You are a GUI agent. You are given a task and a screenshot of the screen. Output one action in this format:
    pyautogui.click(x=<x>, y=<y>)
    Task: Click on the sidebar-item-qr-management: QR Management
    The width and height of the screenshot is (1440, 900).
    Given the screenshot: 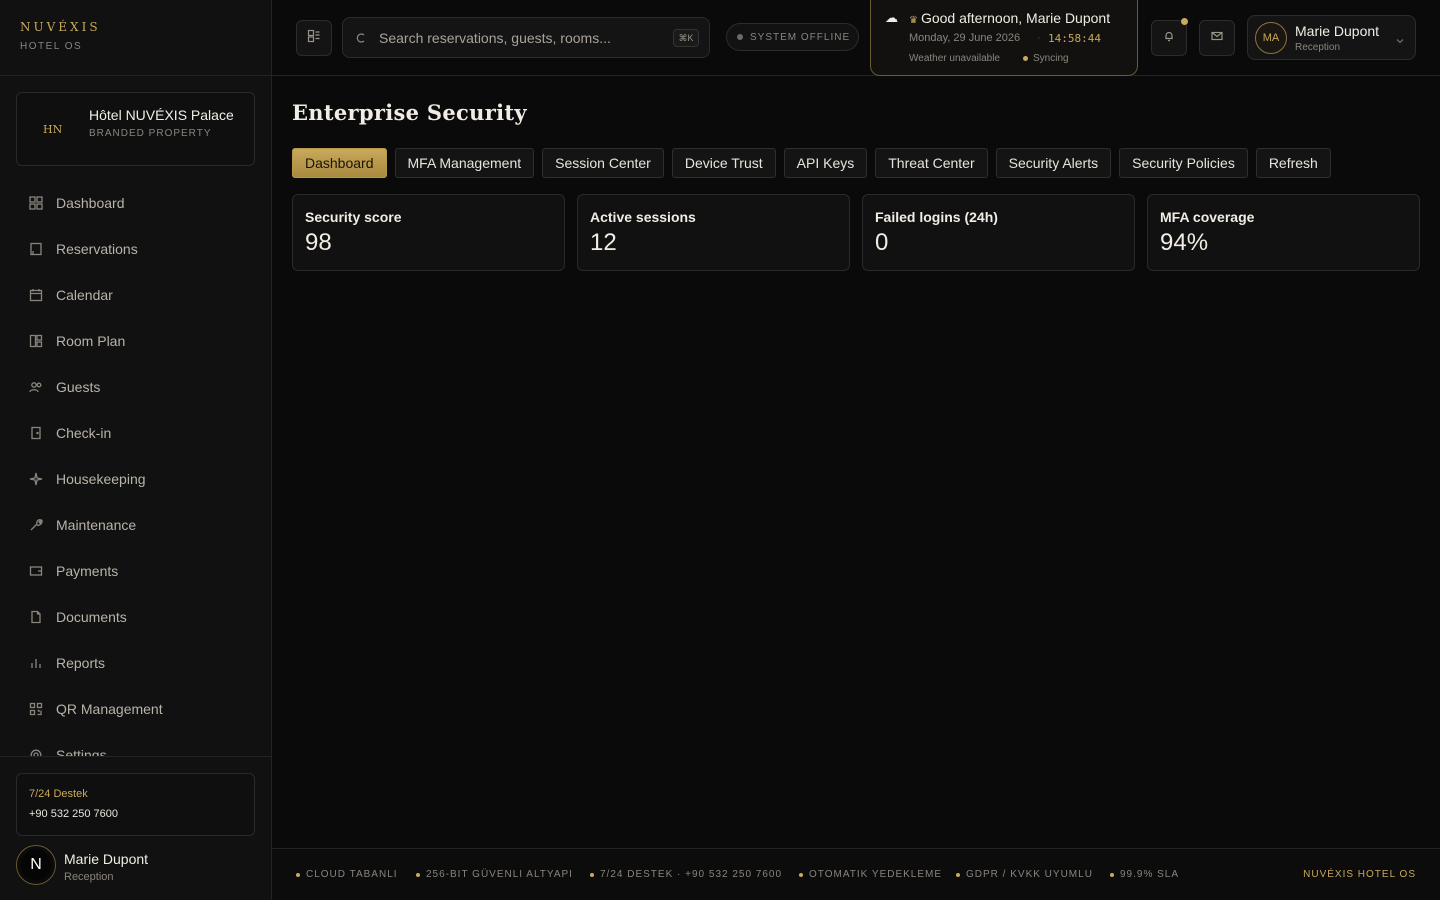 What is the action you would take?
    pyautogui.click(x=136, y=709)
    